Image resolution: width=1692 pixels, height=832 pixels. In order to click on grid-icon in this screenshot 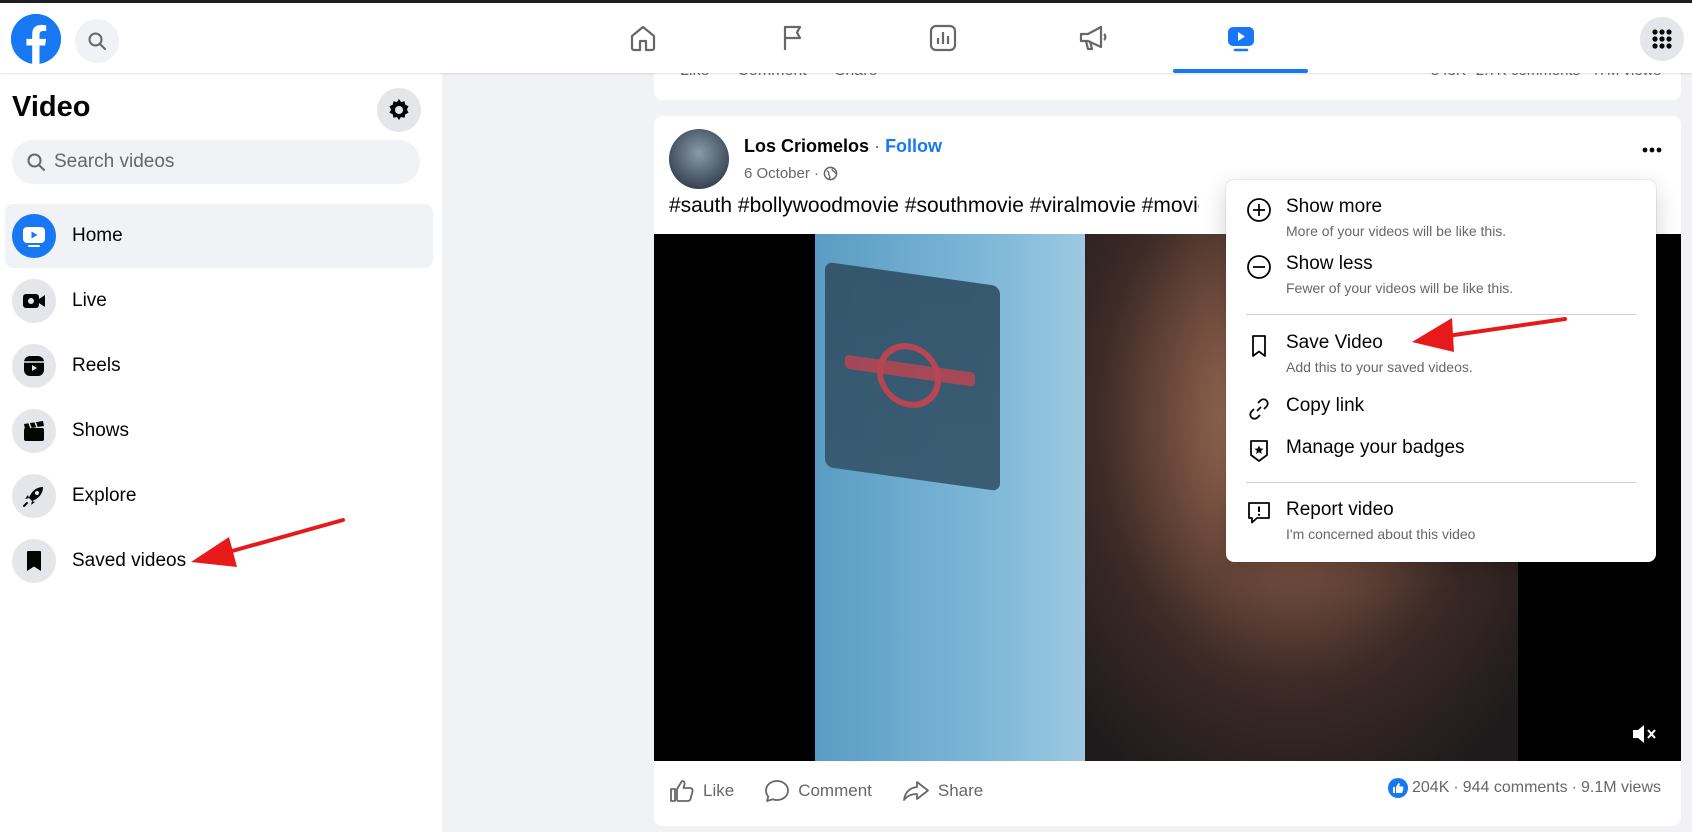, I will do `click(1662, 39)`.